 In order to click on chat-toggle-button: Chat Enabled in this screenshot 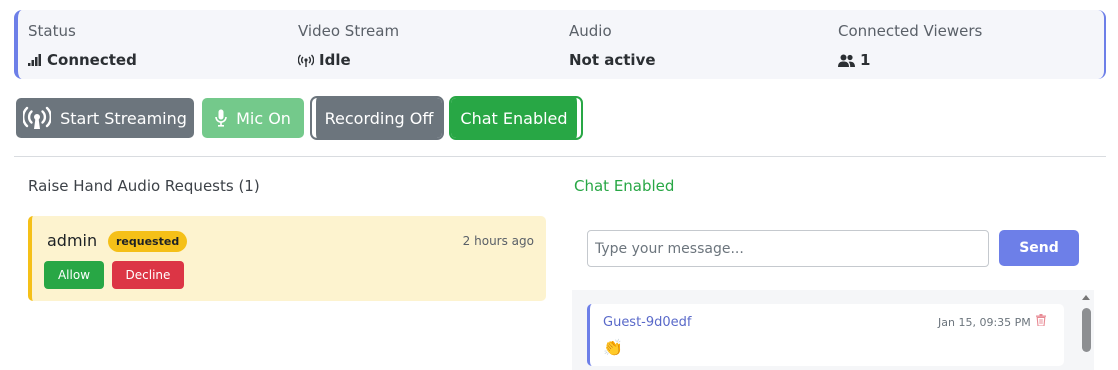, I will do `click(516, 118)`.